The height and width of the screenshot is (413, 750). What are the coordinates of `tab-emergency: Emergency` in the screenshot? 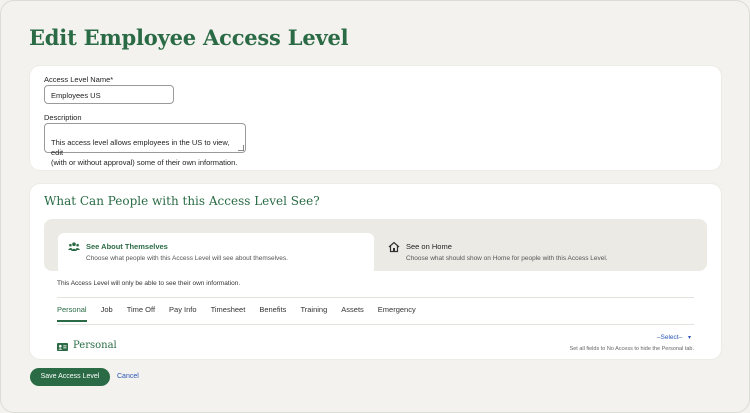 It's located at (397, 313).